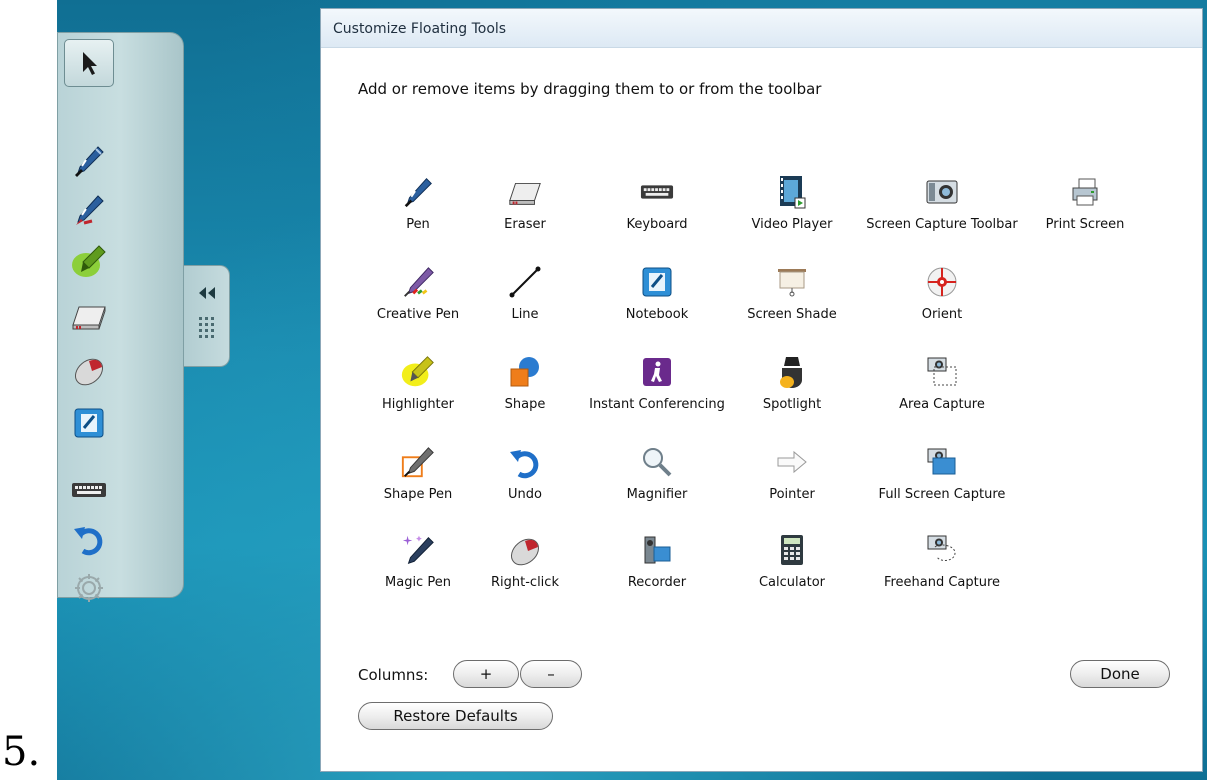 This screenshot has width=1207, height=780. What do you see at coordinates (792, 224) in the screenshot?
I see `tool-item-label: Video Player` at bounding box center [792, 224].